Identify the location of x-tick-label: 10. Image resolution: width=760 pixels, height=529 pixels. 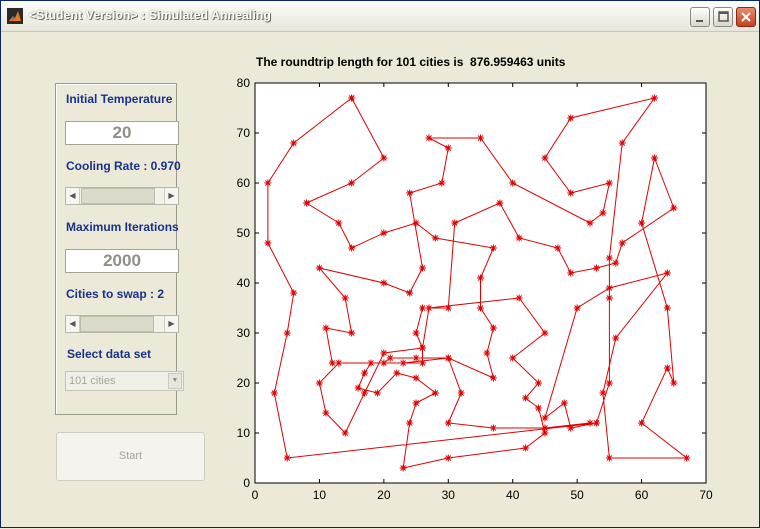
(320, 495).